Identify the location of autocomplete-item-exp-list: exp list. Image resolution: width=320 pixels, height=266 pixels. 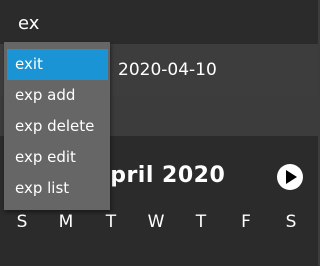
(57, 188).